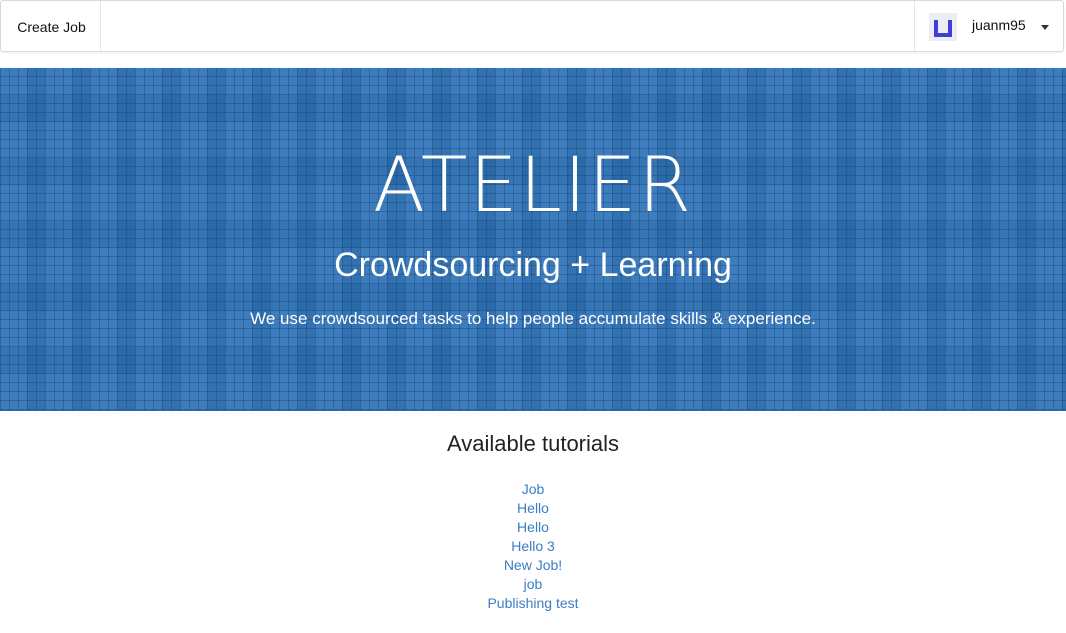 Image resolution: width=1066 pixels, height=633 pixels. What do you see at coordinates (1044, 27) in the screenshot?
I see `caret-down-icon` at bounding box center [1044, 27].